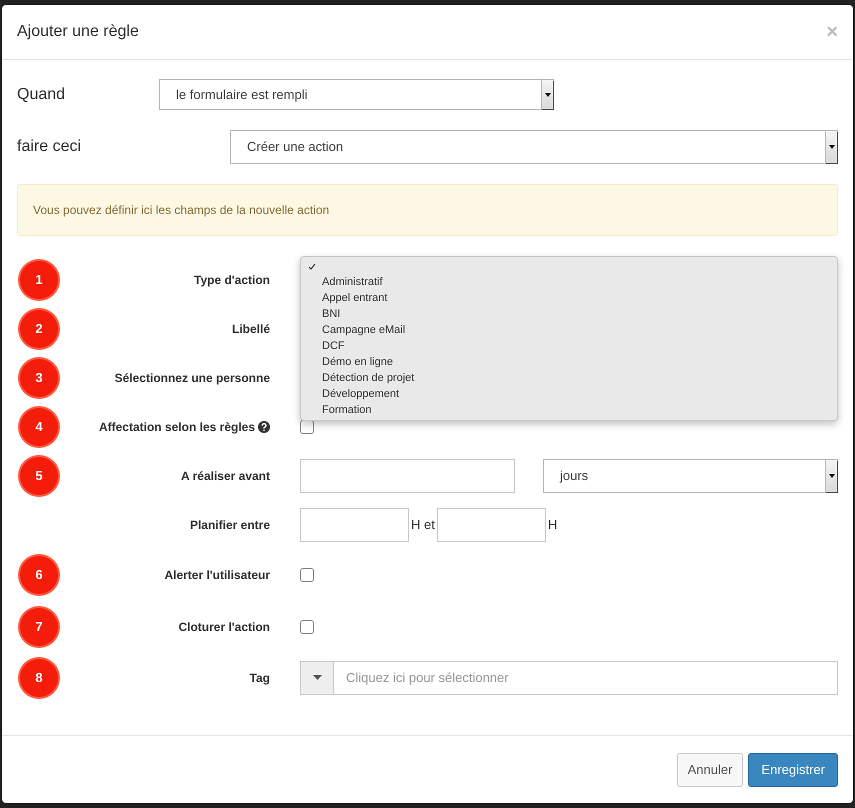  Describe the element at coordinates (39, 427) in the screenshot. I see `step-number: 4` at that location.